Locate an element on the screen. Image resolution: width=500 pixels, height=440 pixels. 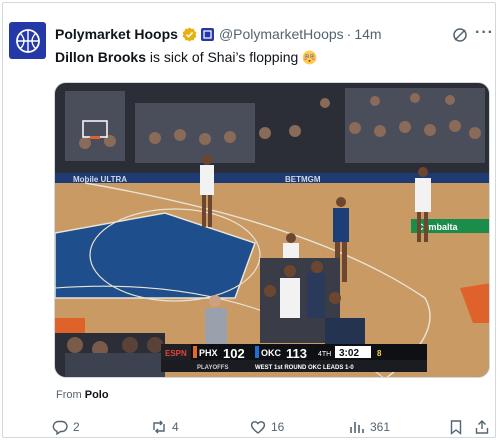
repost-icon is located at coordinates (159, 427).